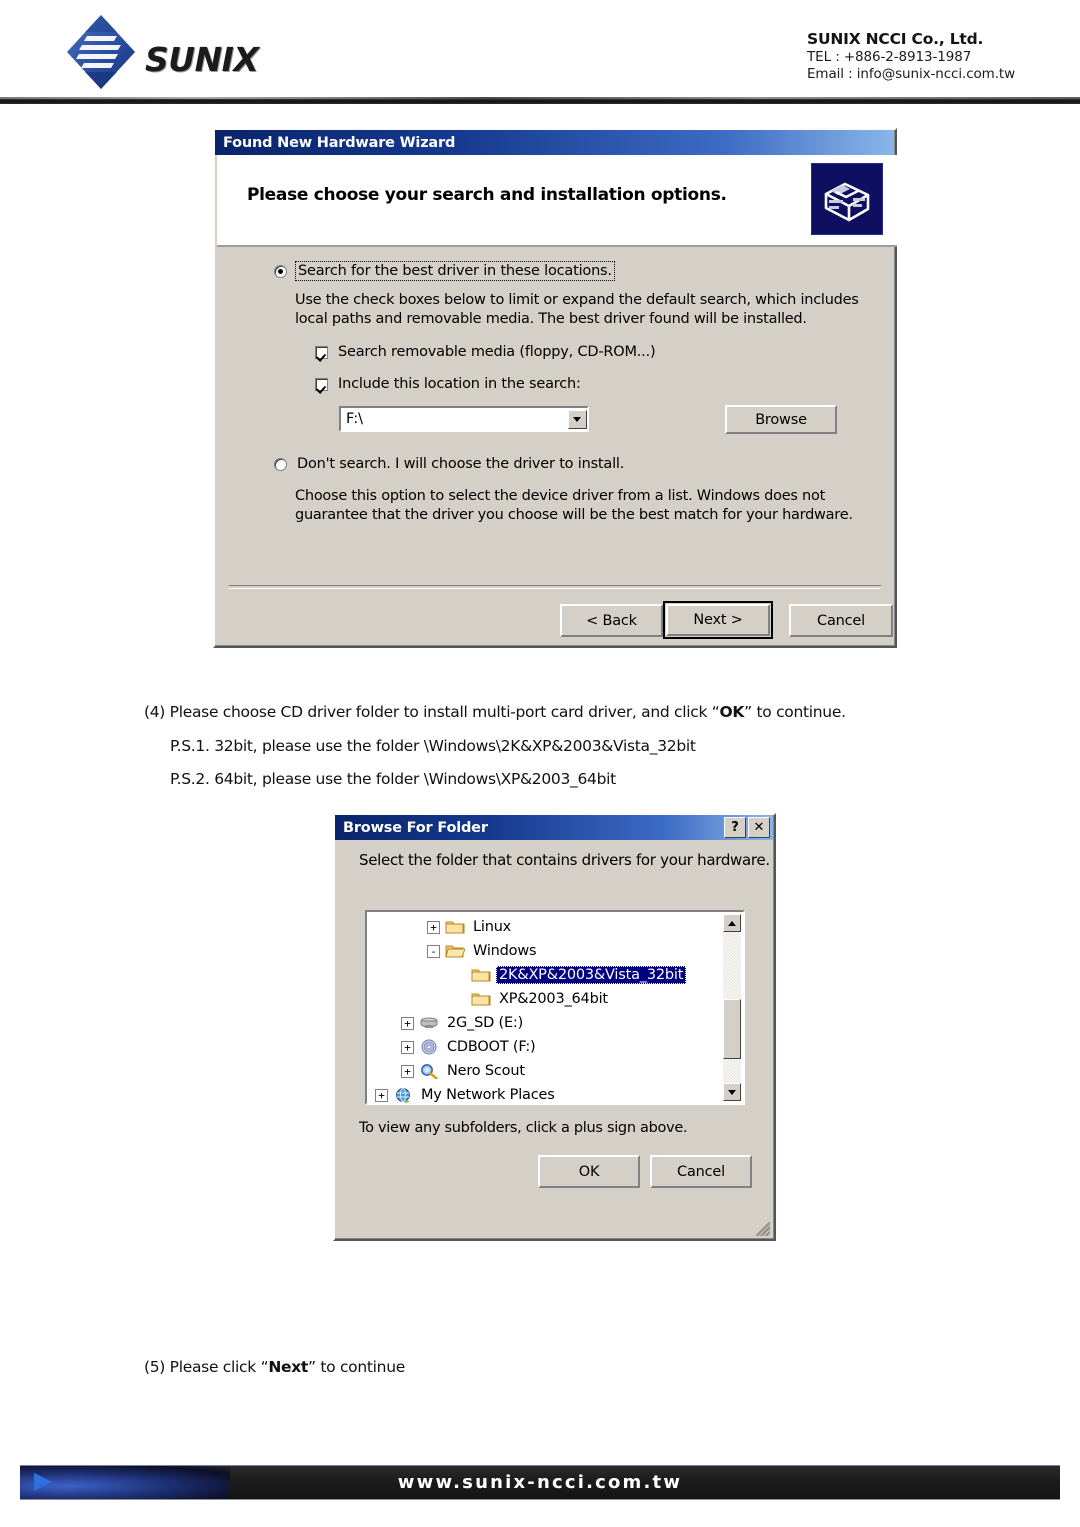 This screenshot has height=1527, width=1080. Describe the element at coordinates (911, 74) in the screenshot. I see `company-email: Email : info@sunix-ncci.com.tw` at that location.